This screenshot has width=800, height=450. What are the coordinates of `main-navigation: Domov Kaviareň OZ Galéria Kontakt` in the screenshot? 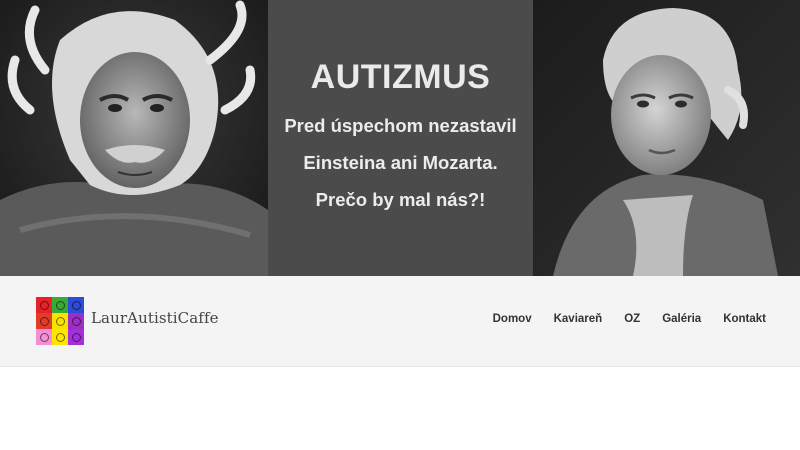 It's located at (629, 319).